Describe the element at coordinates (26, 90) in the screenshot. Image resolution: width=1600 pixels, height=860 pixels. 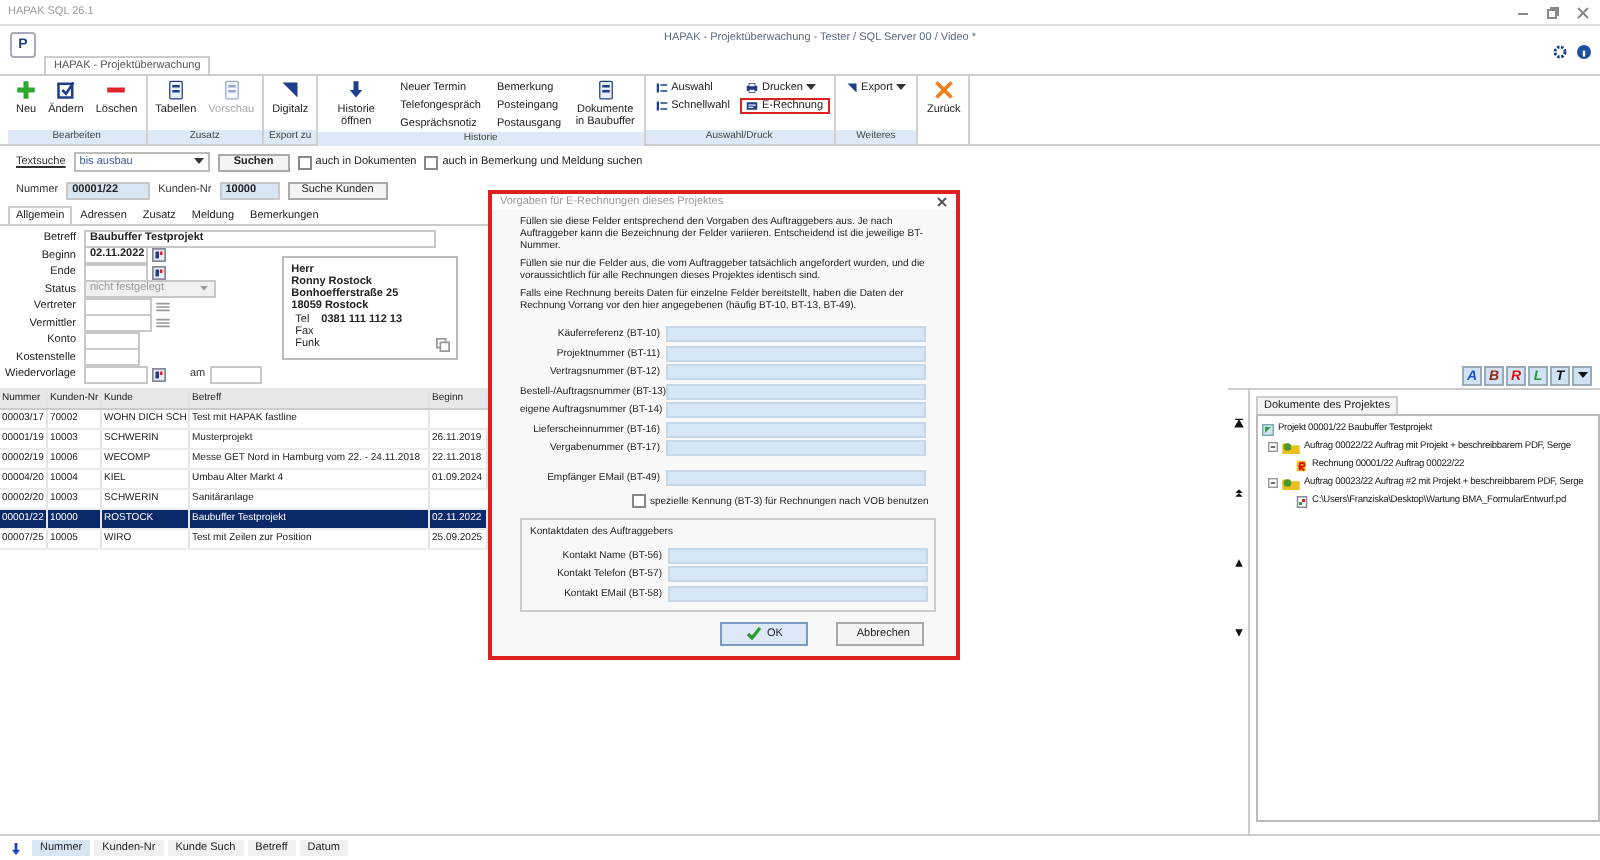
I see `plus-icon` at that location.